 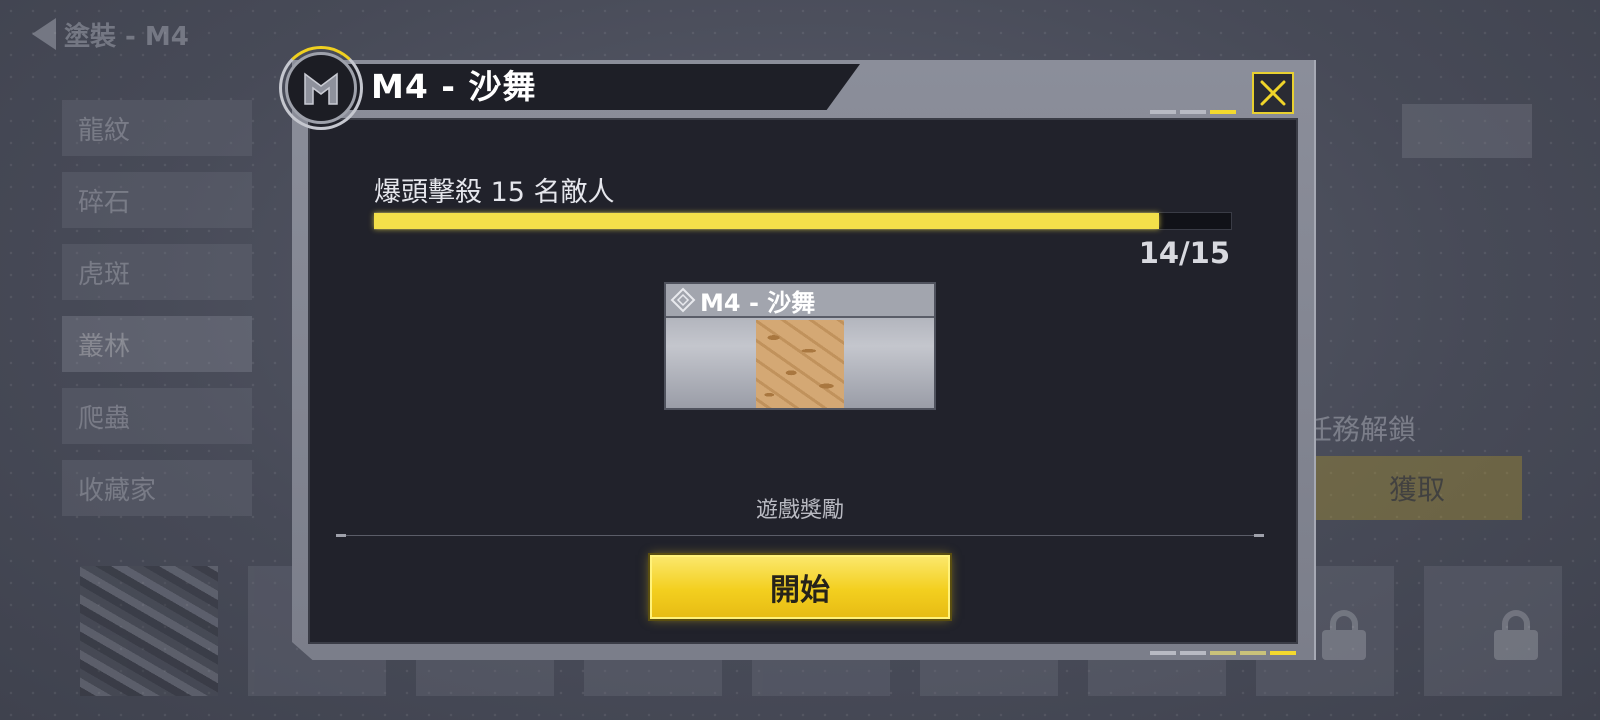 I want to click on modal-title: M4 - 沙舞, so click(x=454, y=86).